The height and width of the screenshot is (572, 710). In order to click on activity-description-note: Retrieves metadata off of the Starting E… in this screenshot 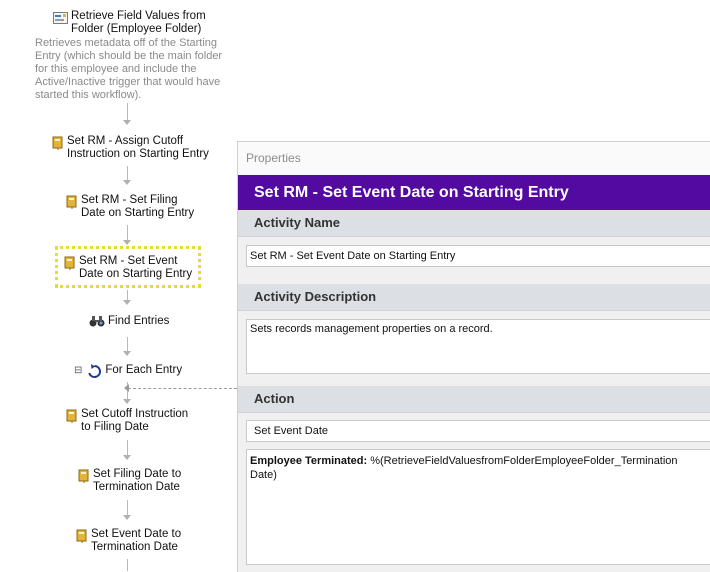, I will do `click(129, 69)`.